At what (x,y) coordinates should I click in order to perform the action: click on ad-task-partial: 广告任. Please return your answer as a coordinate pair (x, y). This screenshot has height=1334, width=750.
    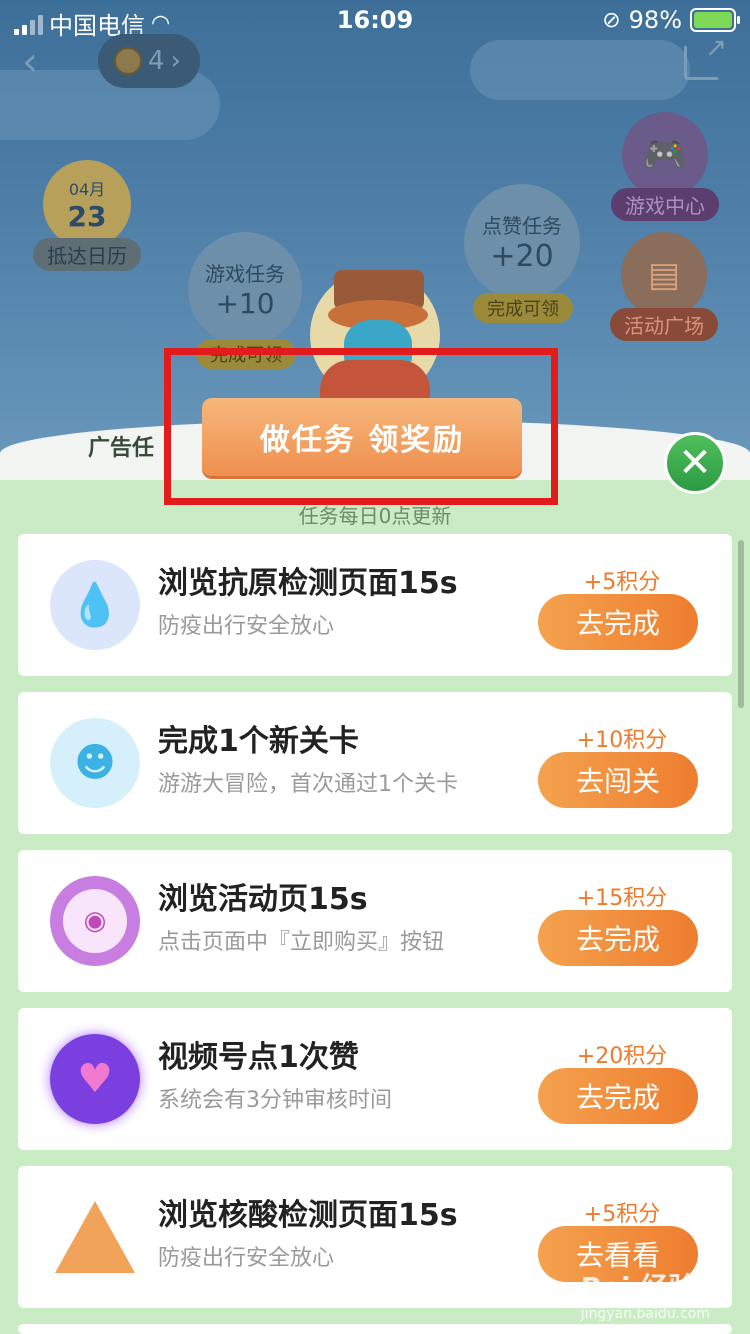
    Looking at the image, I should click on (121, 448).